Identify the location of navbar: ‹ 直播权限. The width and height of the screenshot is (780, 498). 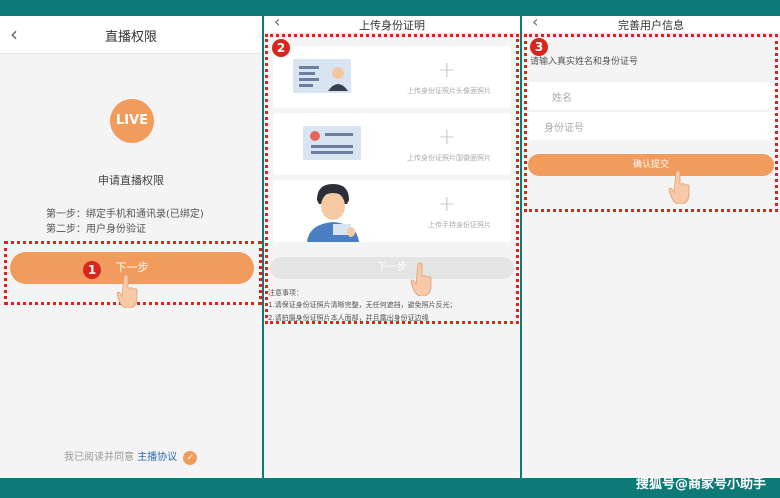
(131, 35).